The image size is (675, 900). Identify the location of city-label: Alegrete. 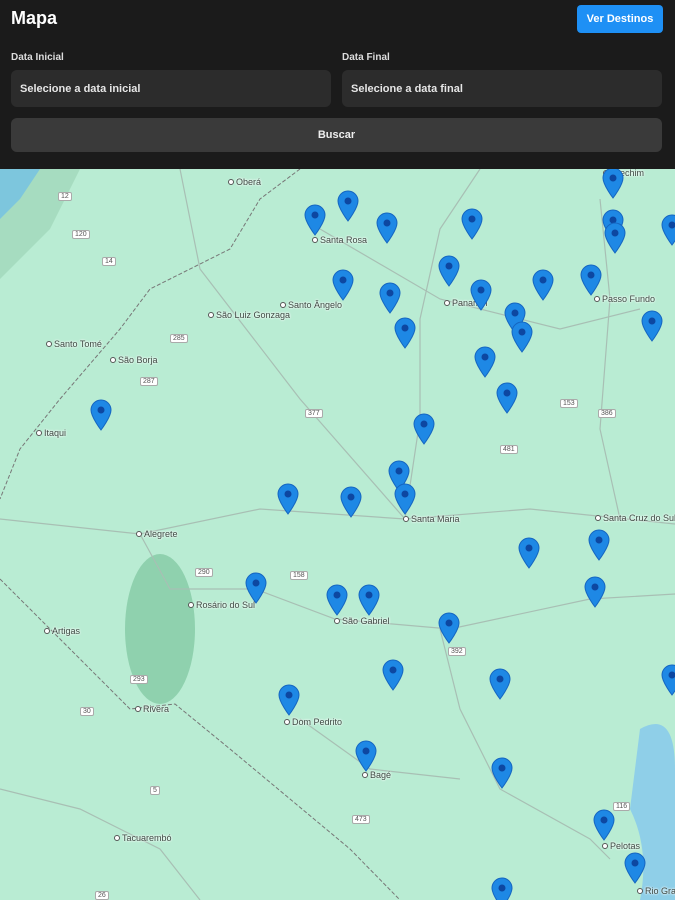
(157, 534).